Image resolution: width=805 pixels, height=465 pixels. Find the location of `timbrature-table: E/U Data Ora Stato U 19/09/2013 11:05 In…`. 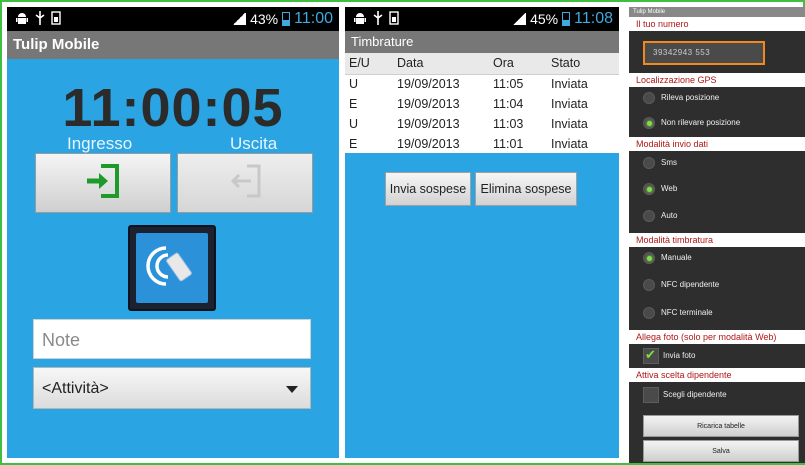

timbrature-table: E/U Data Ora Stato U 19/09/2013 11:05 In… is located at coordinates (482, 103).